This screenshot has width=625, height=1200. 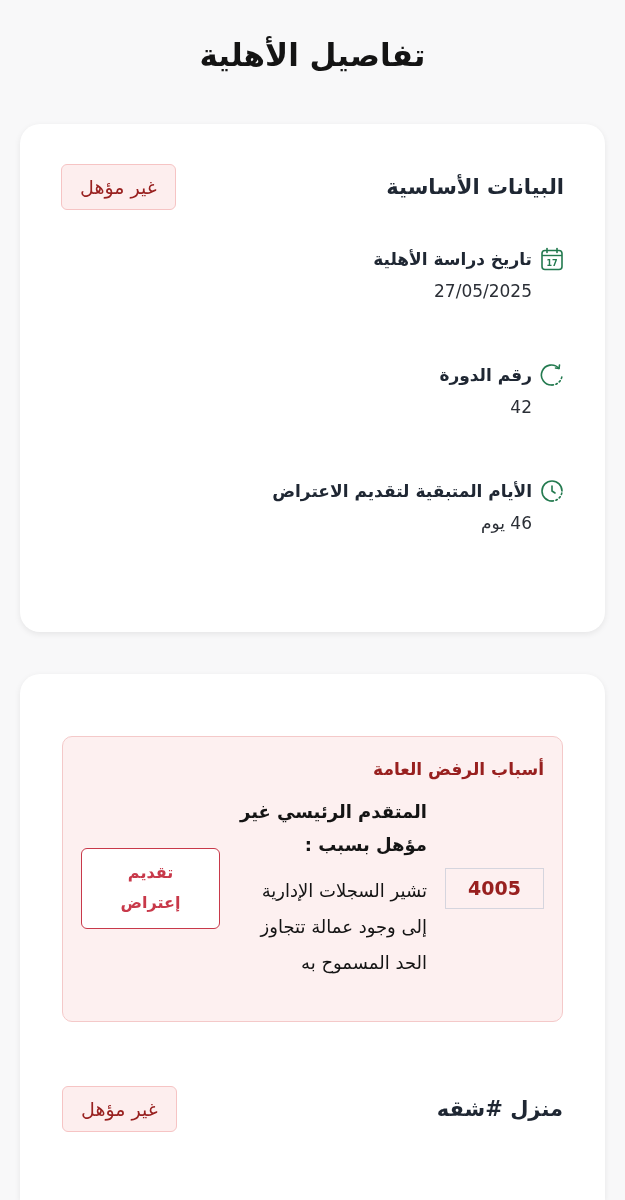 I want to click on reason-description: تشير السجلات الإدارية إلى وجود عمالة تتجاوز الحد المسموح به, so click(x=342, y=927).